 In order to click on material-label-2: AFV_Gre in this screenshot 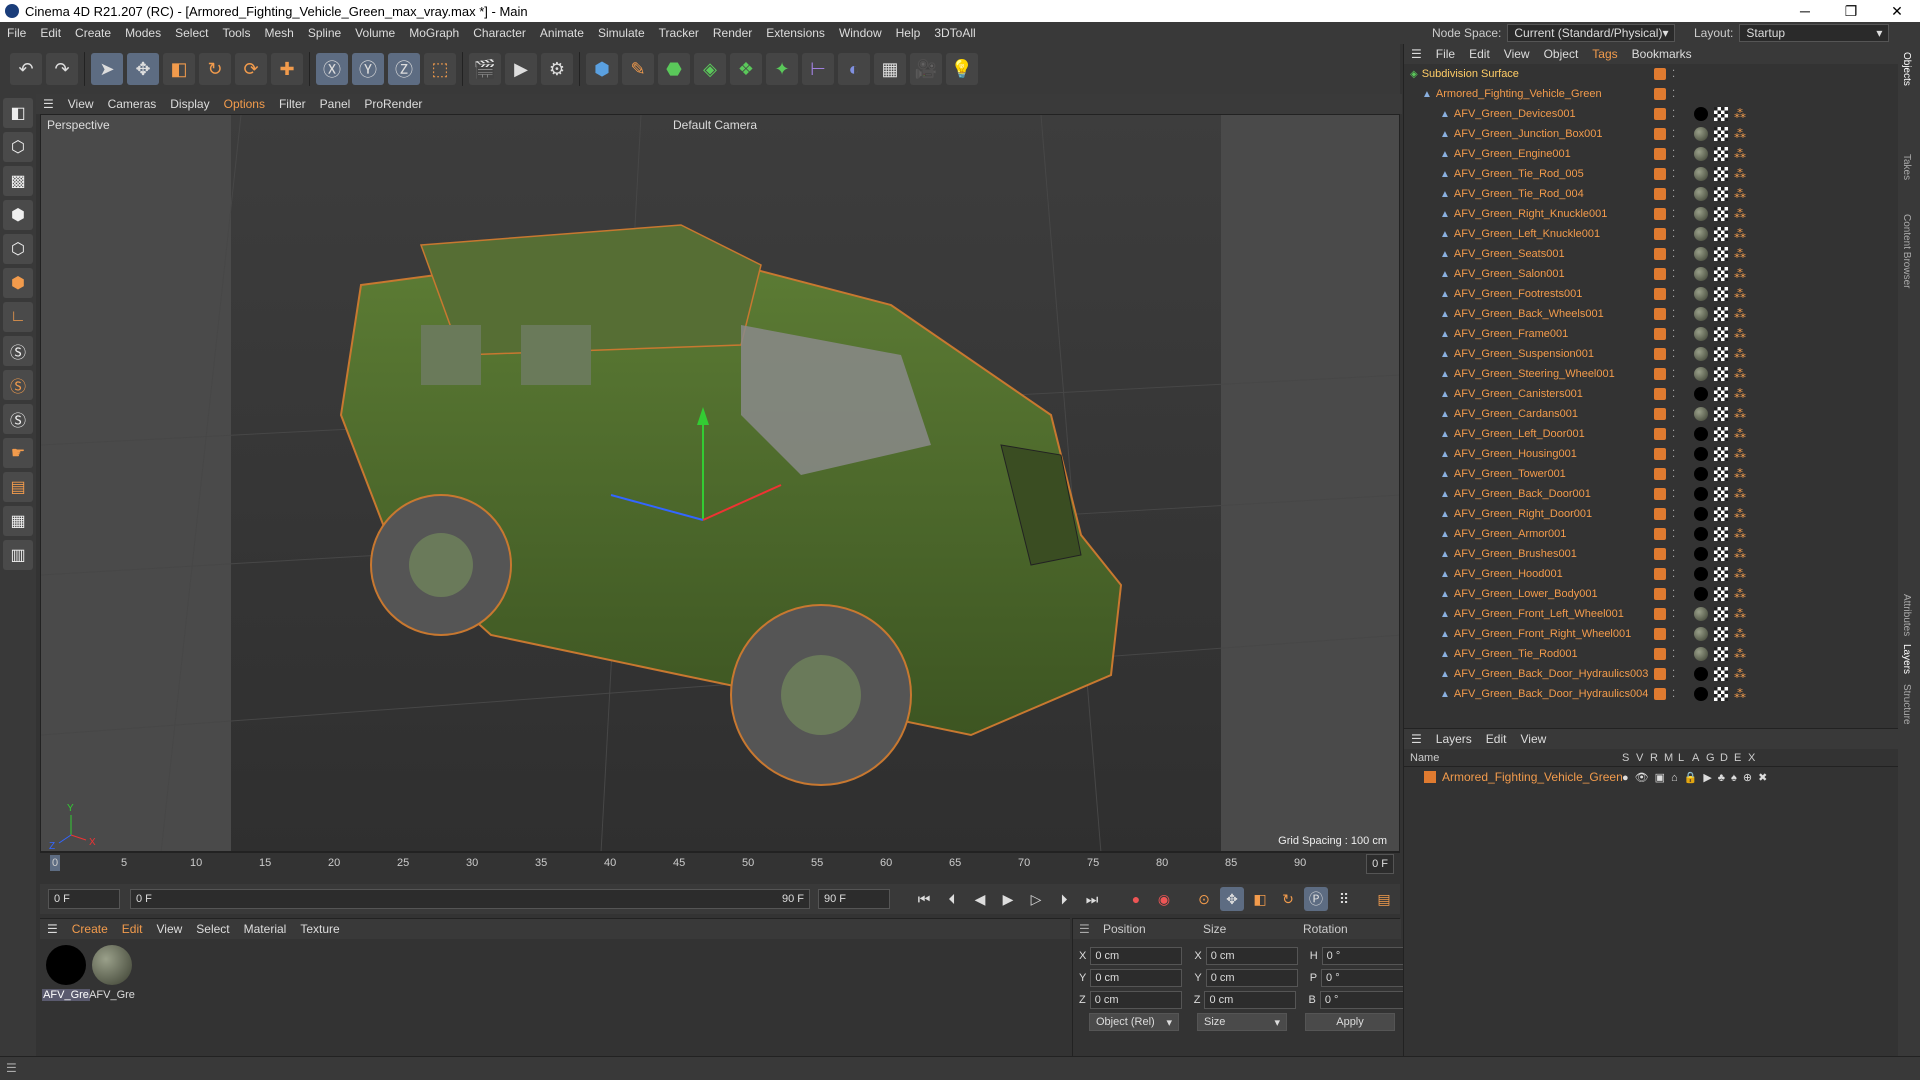, I will do `click(112, 995)`.